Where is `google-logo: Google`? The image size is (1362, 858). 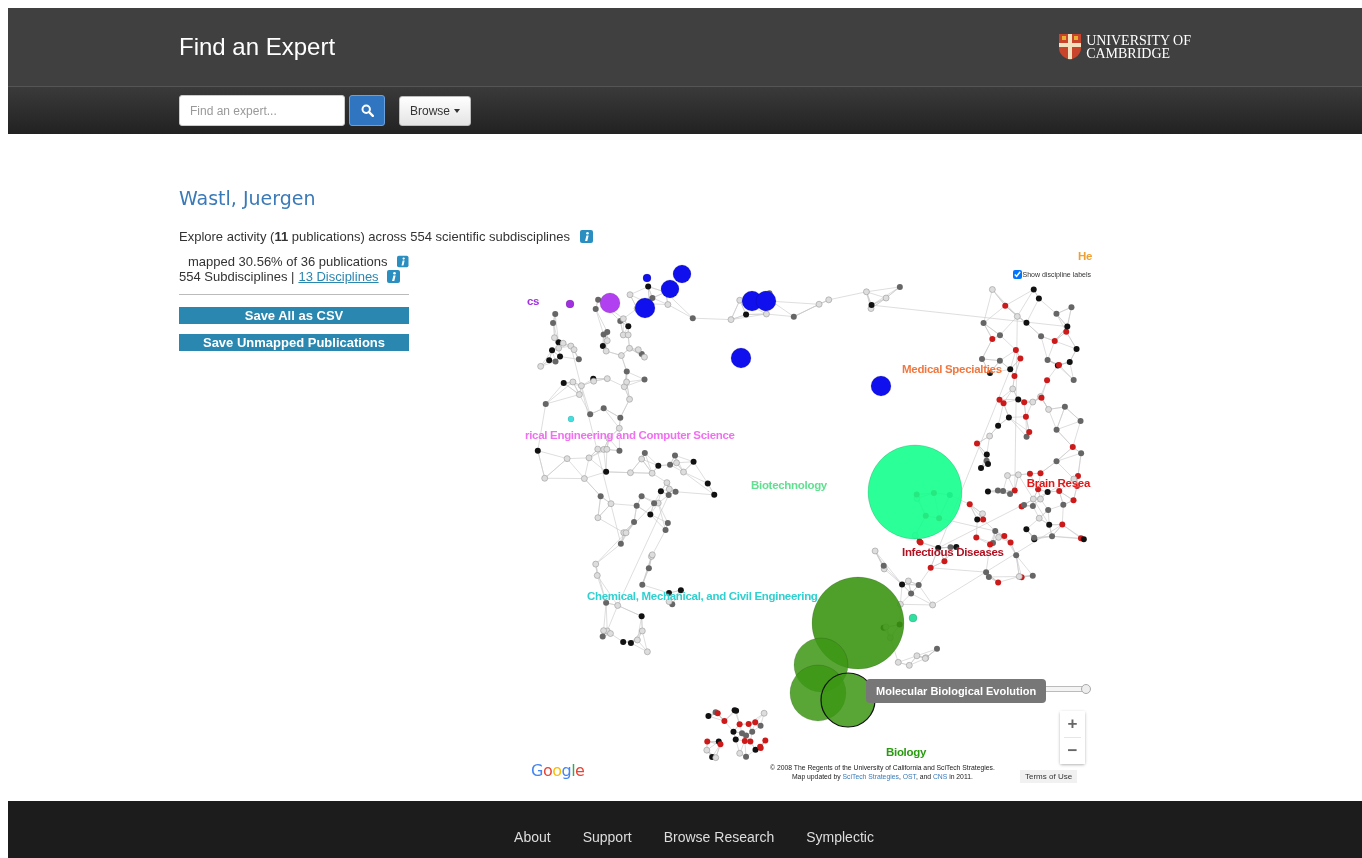
google-logo: Google is located at coordinates (558, 770).